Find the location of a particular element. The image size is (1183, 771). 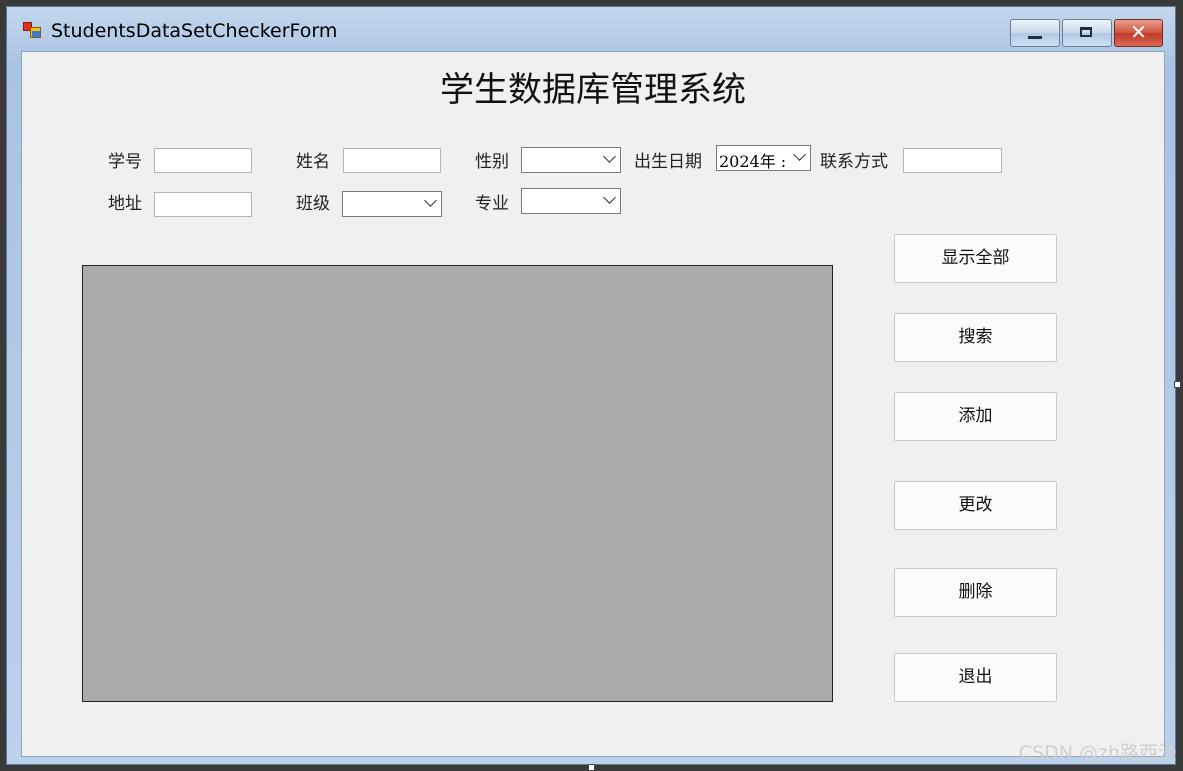

minimize-icon is located at coordinates (1035, 37).